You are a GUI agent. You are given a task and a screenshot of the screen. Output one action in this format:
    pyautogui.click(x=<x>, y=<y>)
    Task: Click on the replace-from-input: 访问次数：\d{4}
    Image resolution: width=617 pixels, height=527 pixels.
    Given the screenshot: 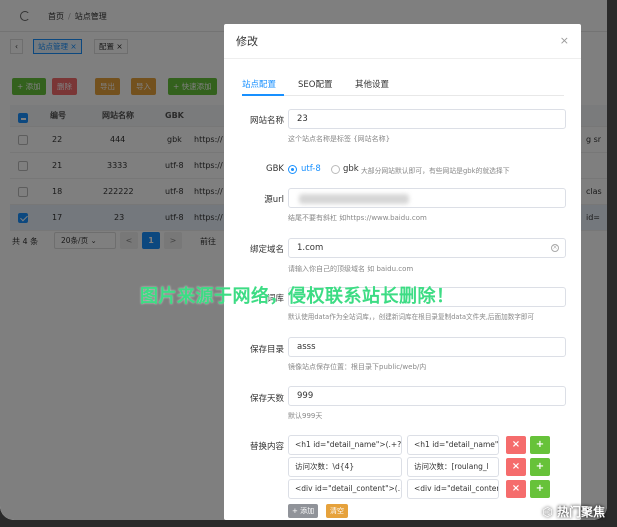 What is the action you would take?
    pyautogui.click(x=345, y=467)
    